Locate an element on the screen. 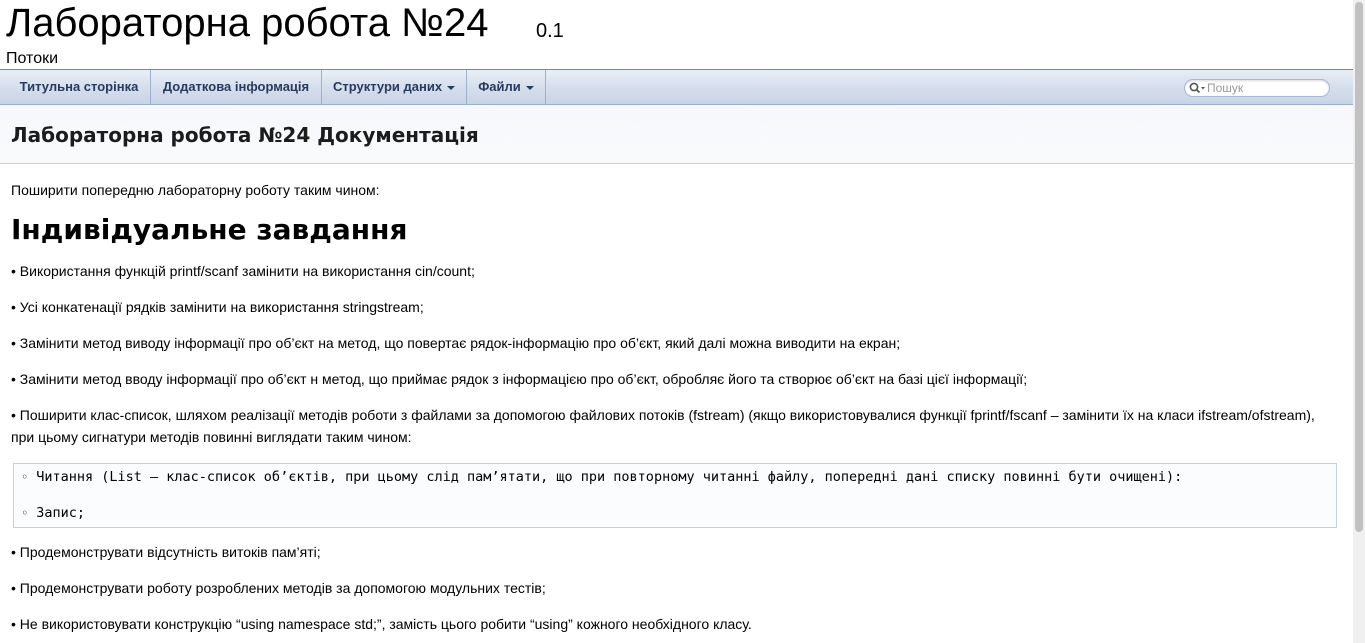 The image size is (1365, 643). nav-item-label: Додаткова інформація is located at coordinates (236, 86).